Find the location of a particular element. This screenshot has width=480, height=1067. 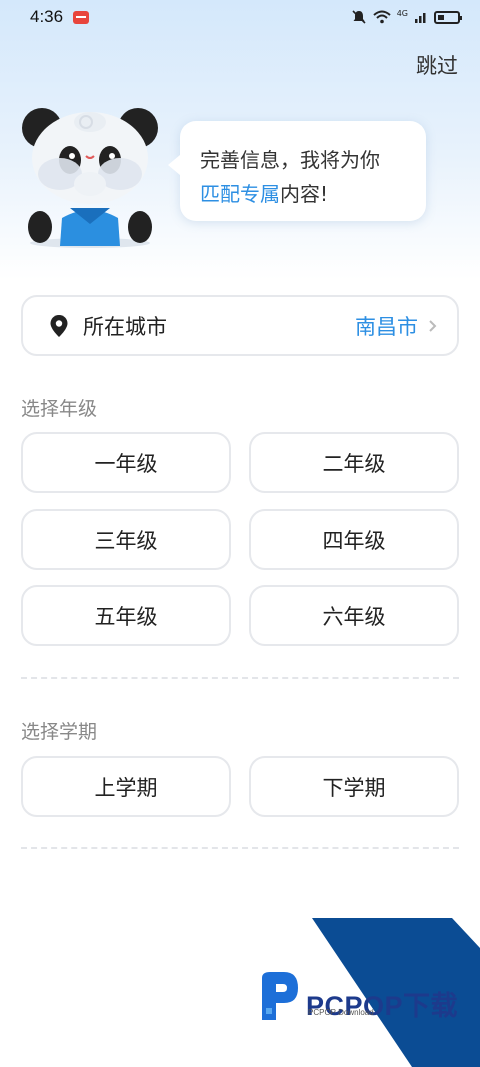

location-pin-icon is located at coordinates (59, 325).